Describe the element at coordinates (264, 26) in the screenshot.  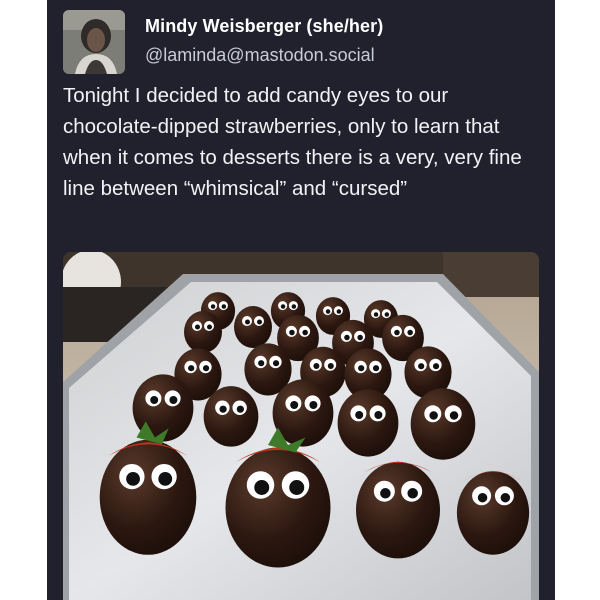
I see `author-name: Mindy Weisberger (she/her)` at that location.